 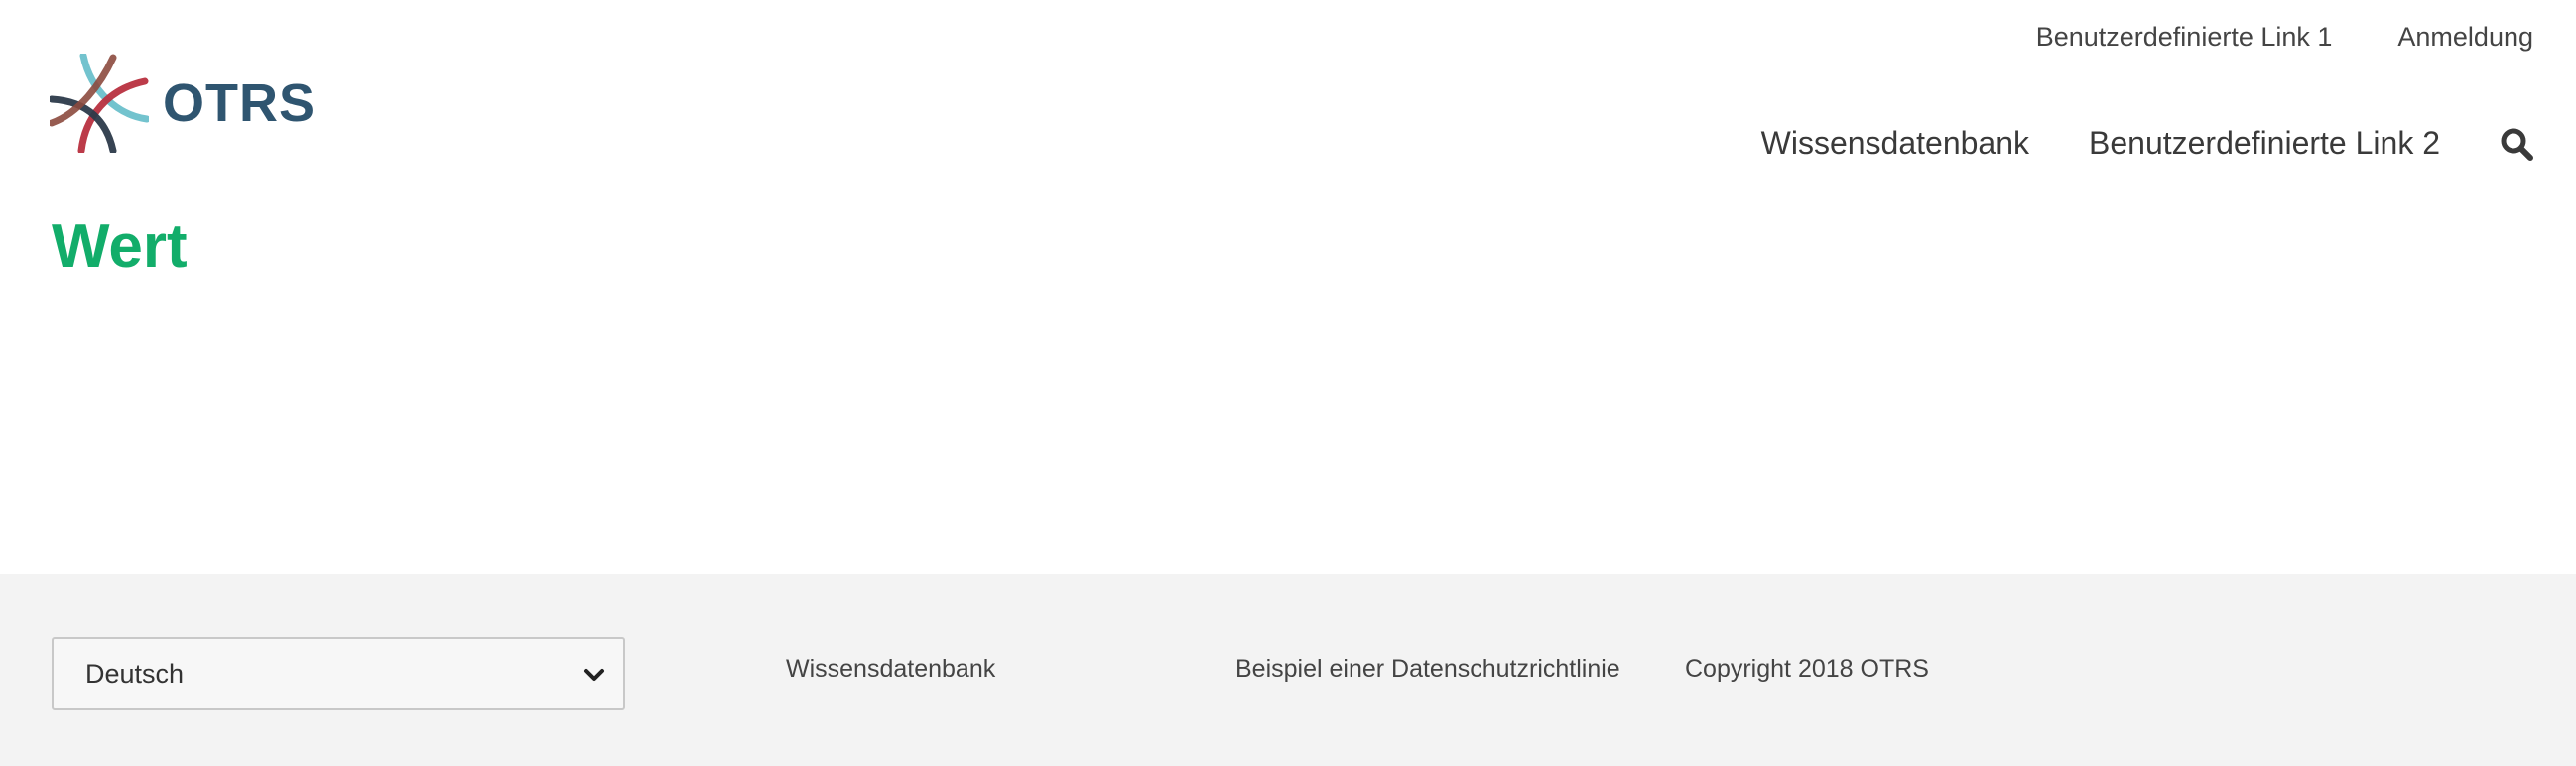 What do you see at coordinates (2465, 37) in the screenshot?
I see `top-link-login: Anmeldung` at bounding box center [2465, 37].